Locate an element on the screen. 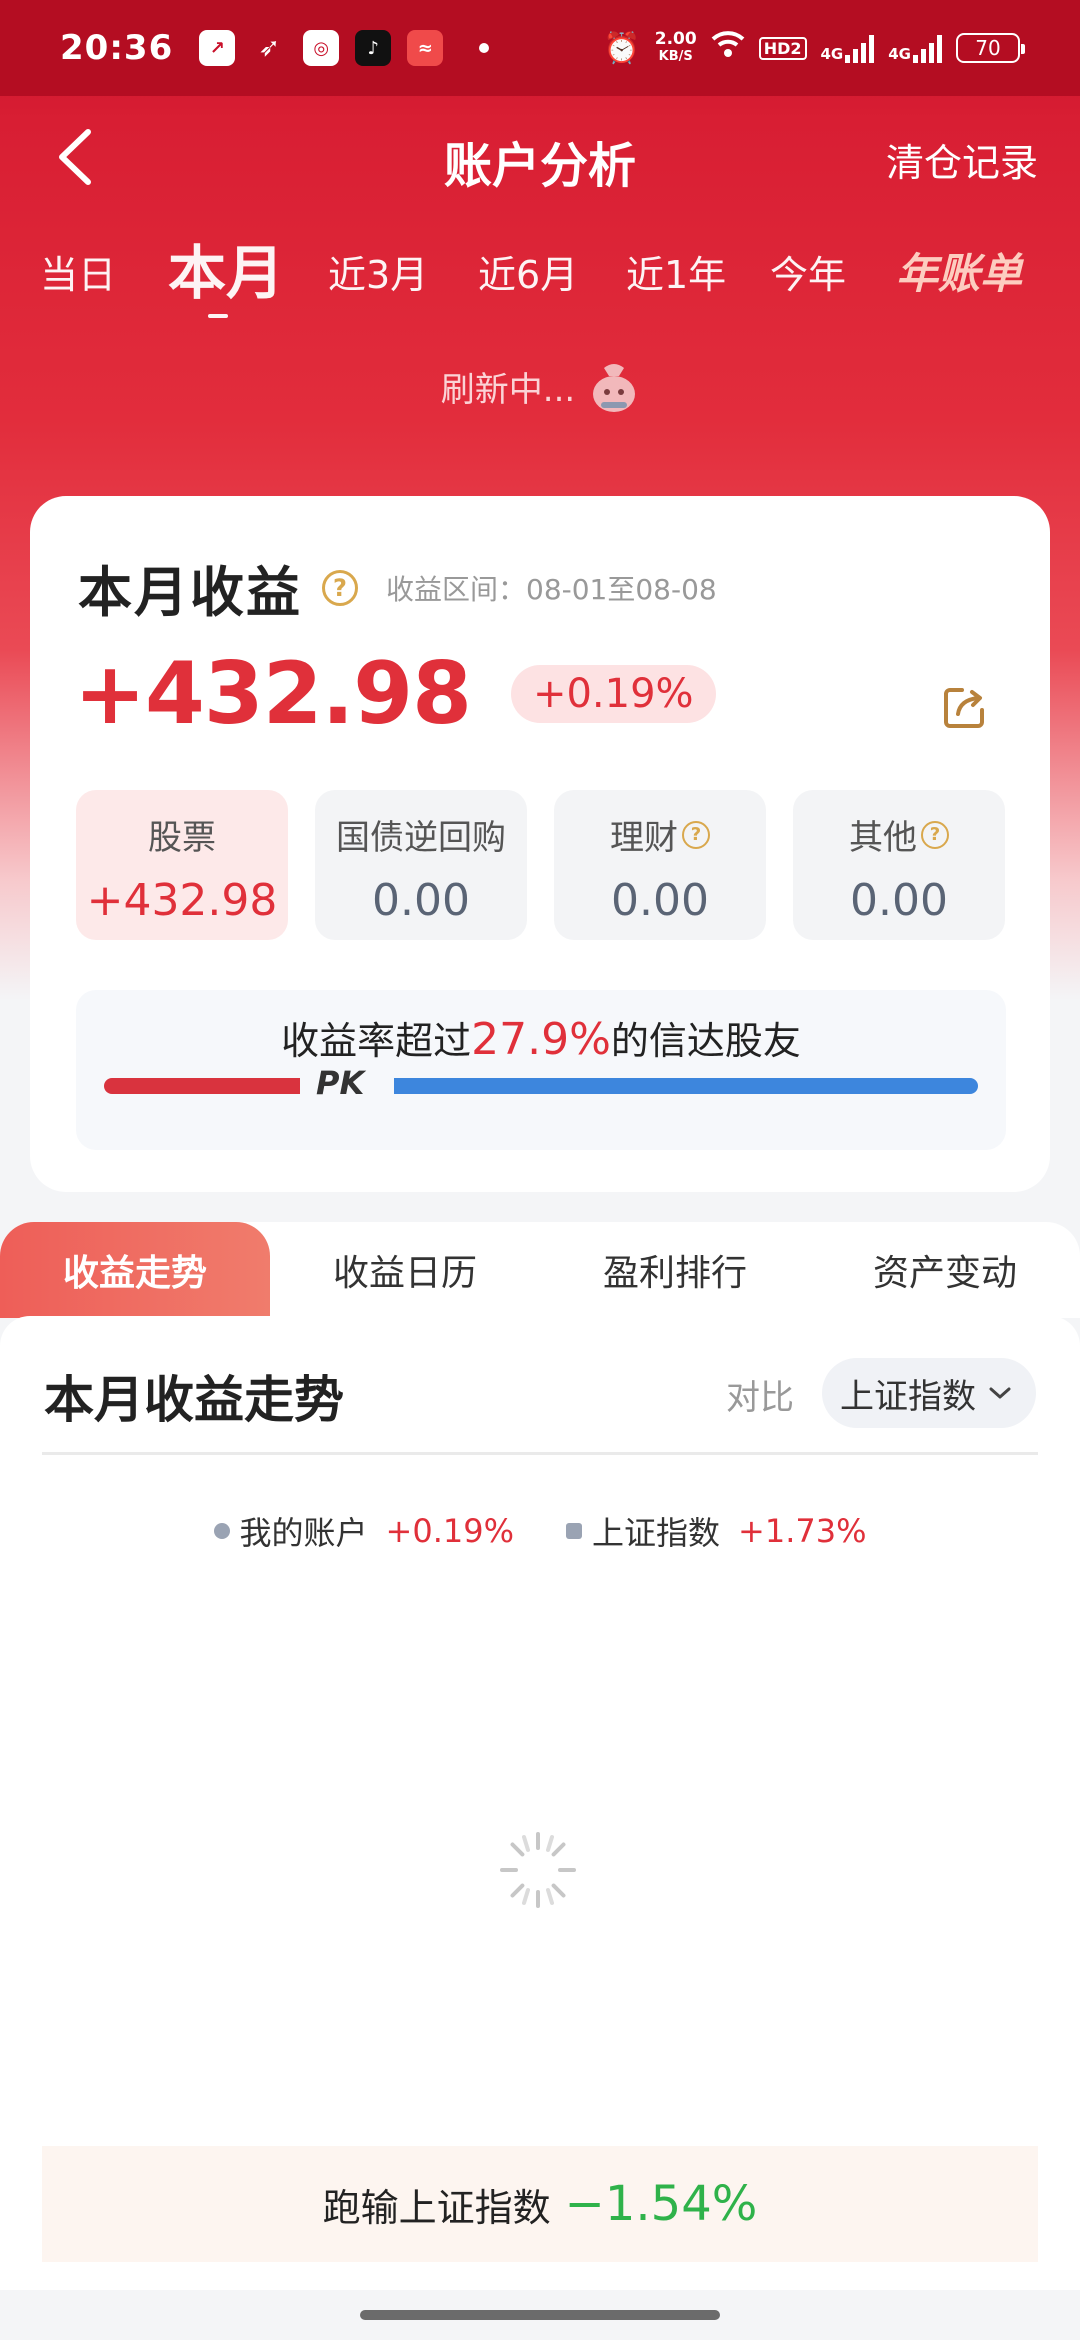 Image resolution: width=1080 pixels, height=2340 pixels. battery-icon: 70 is located at coordinates (990, 48).